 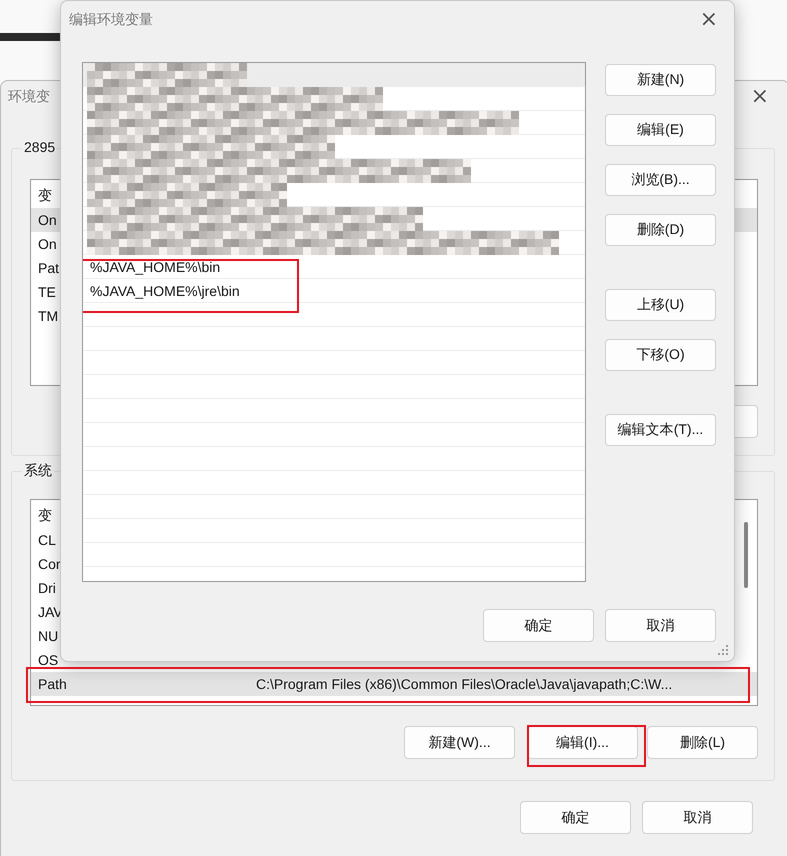 I want to click on resize-grip-icon, so click(x=723, y=650).